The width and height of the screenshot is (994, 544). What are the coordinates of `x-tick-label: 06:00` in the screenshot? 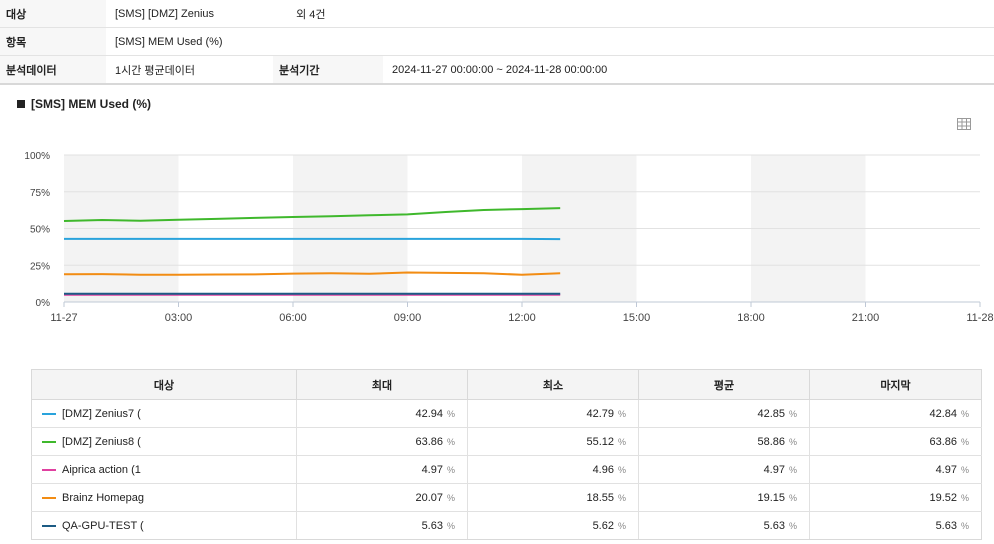 It's located at (293, 318).